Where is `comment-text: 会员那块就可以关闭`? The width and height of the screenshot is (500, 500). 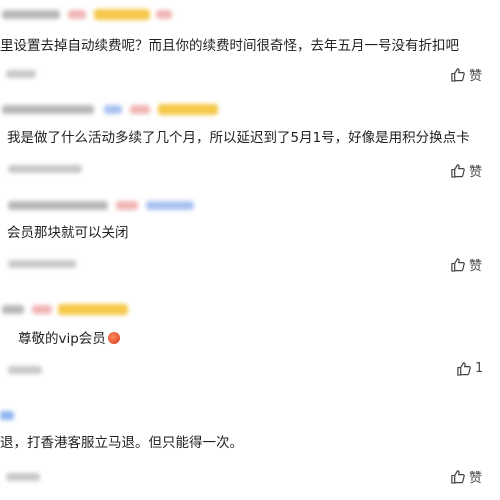
comment-text: 会员那块就可以关闭 is located at coordinates (68, 233).